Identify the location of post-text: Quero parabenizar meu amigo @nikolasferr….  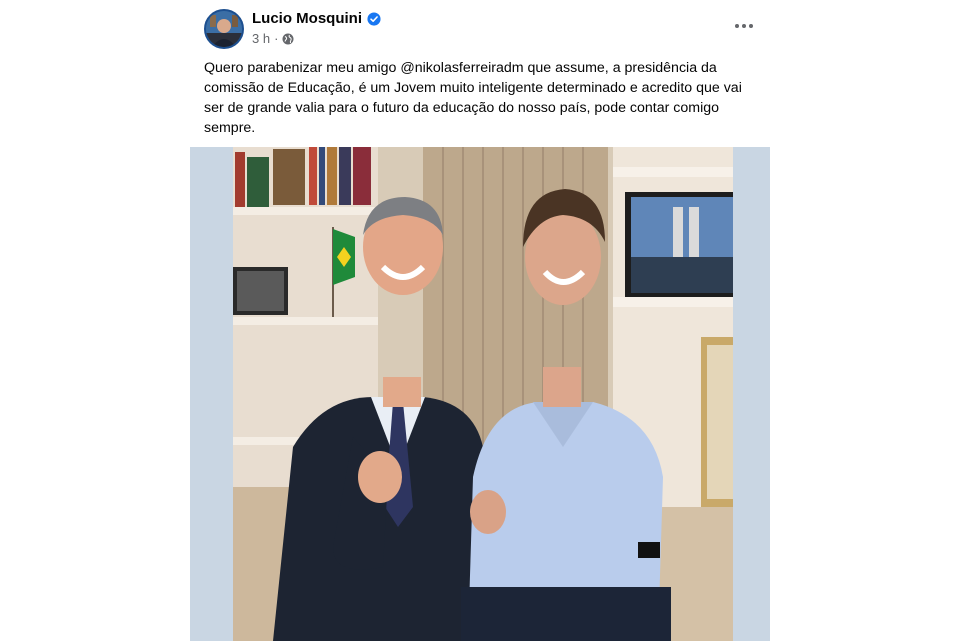
(473, 98).